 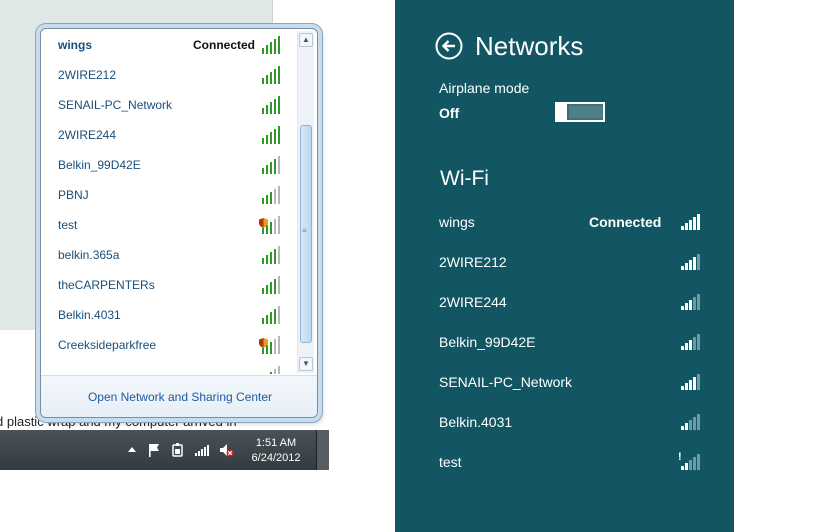 What do you see at coordinates (586, 112) in the screenshot?
I see `toggle-track` at bounding box center [586, 112].